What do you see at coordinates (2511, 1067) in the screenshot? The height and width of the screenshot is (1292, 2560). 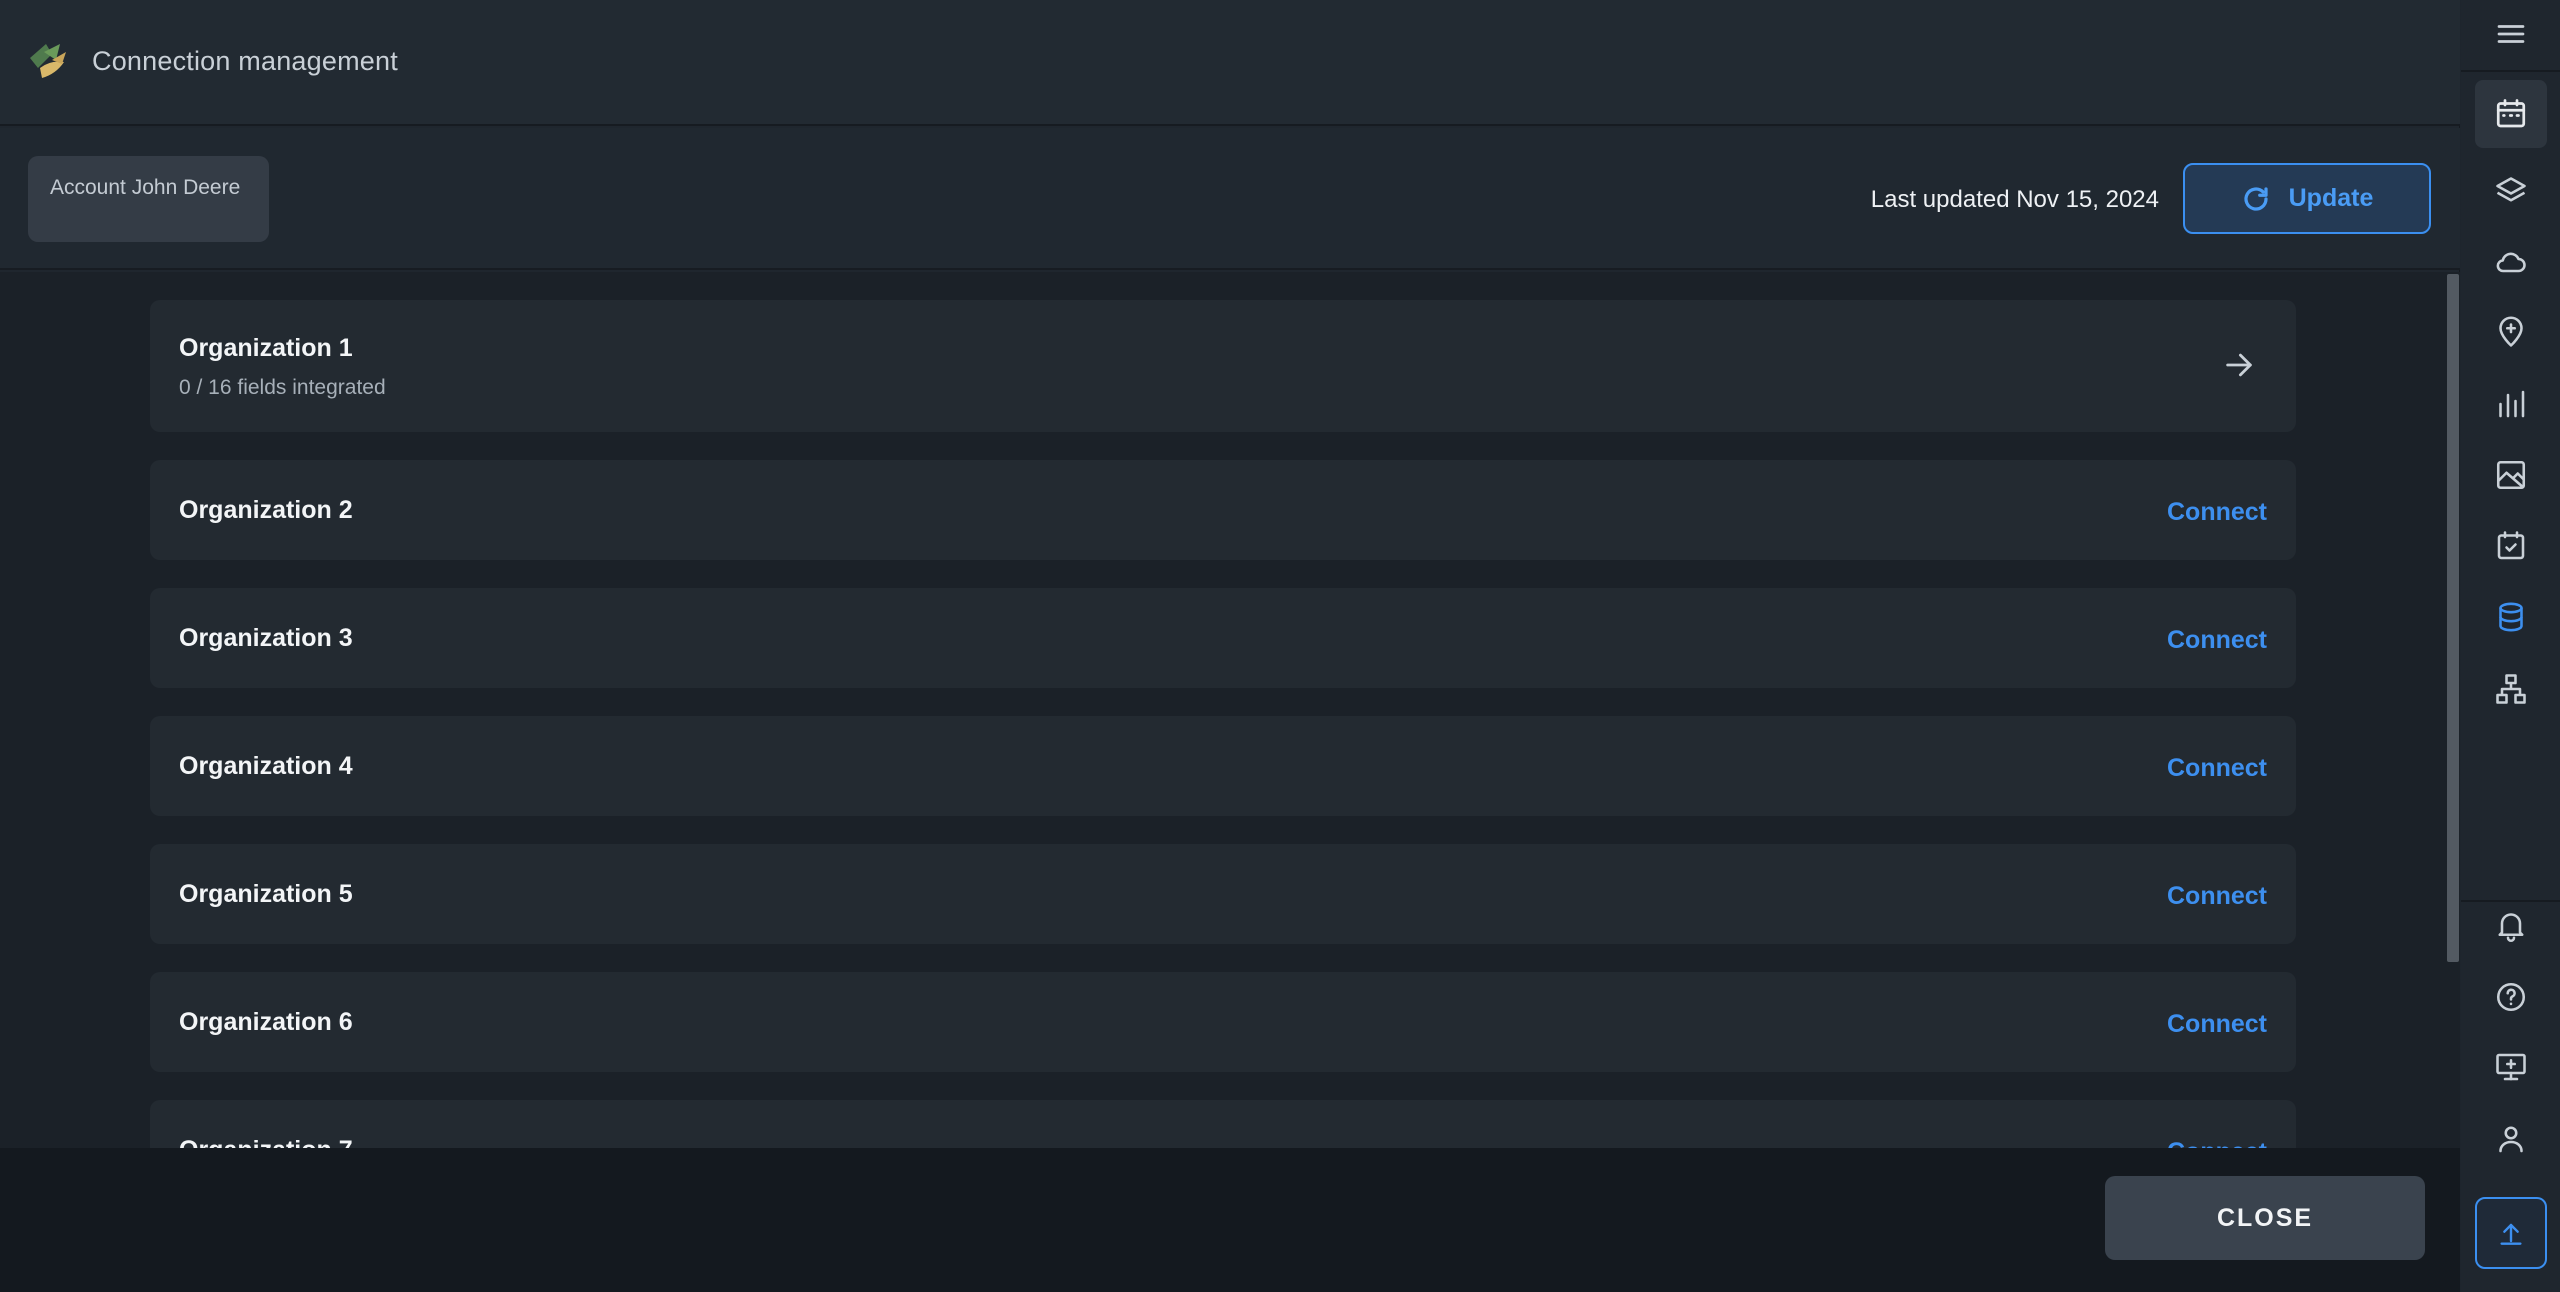 I see `presentation-icon` at bounding box center [2511, 1067].